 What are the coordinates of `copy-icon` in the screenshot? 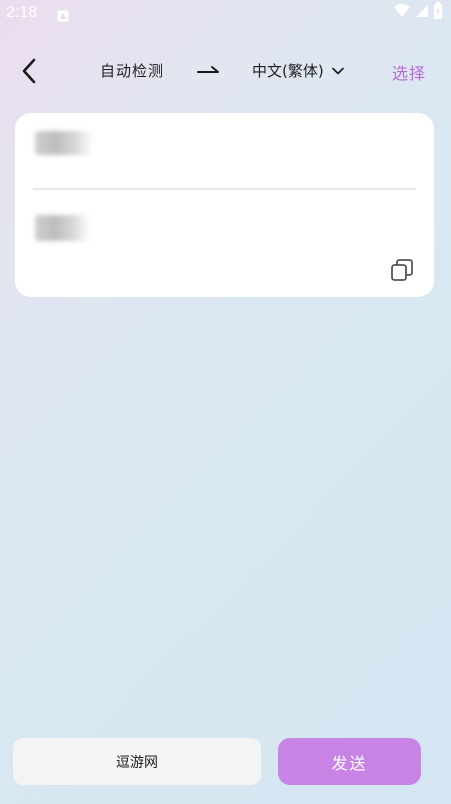 It's located at (402, 270).